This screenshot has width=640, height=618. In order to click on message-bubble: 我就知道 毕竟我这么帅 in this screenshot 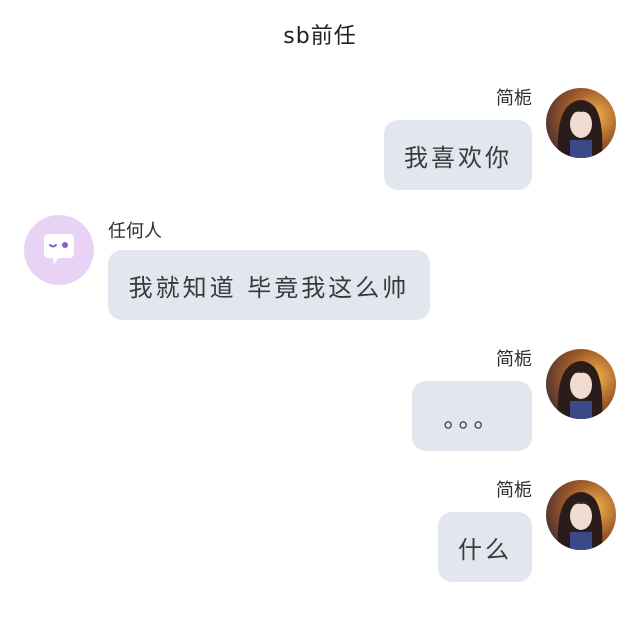, I will do `click(269, 285)`.